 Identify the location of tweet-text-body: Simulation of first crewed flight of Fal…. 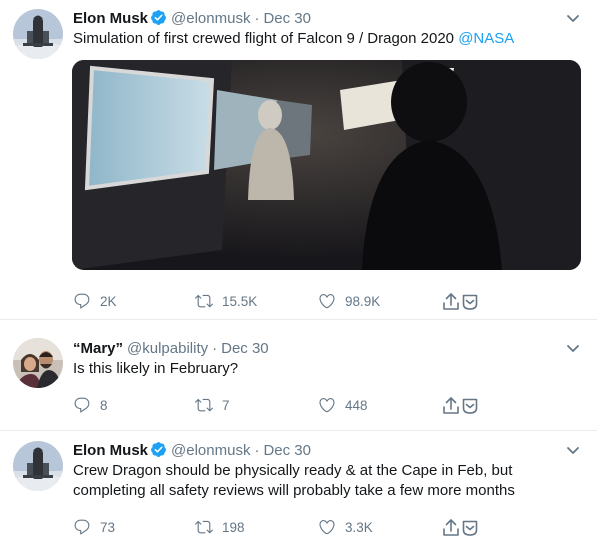
(266, 38).